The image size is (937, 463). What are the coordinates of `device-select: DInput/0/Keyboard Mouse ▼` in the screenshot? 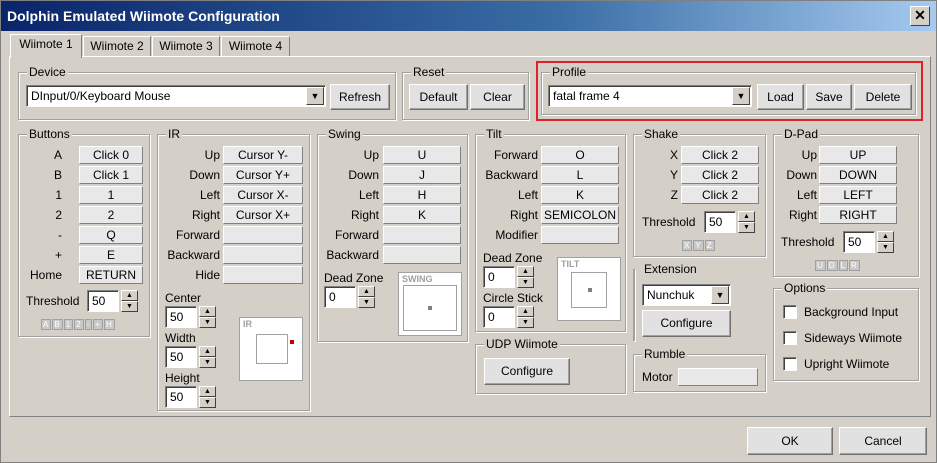 It's located at (176, 96).